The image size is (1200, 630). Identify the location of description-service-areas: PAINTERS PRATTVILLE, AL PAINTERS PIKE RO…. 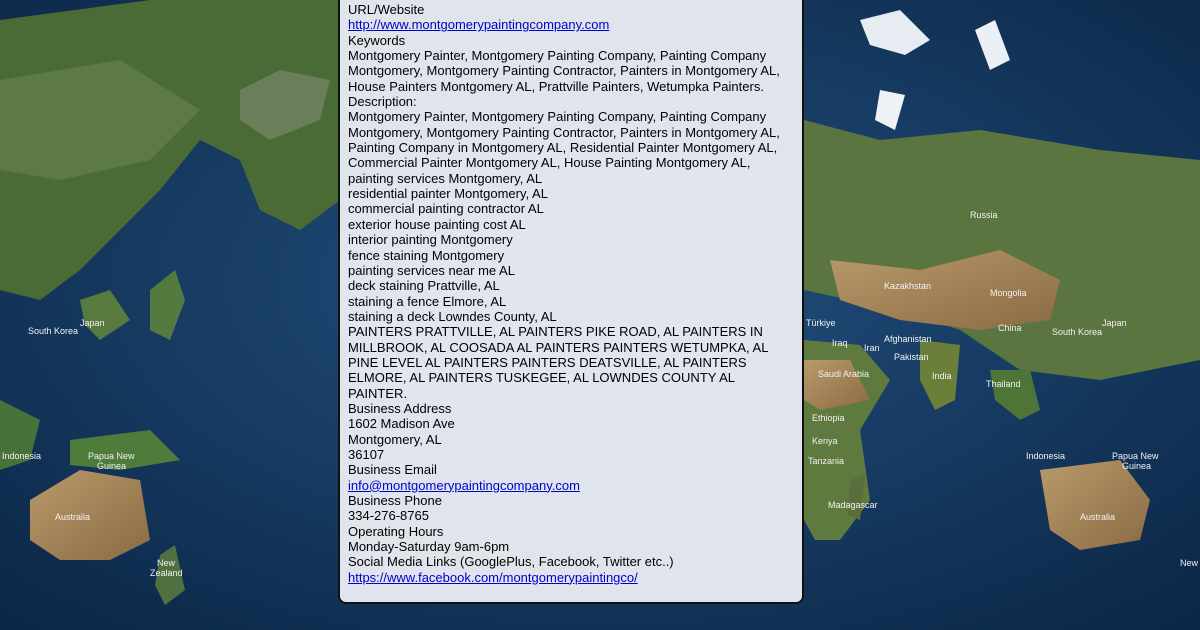
(558, 362).